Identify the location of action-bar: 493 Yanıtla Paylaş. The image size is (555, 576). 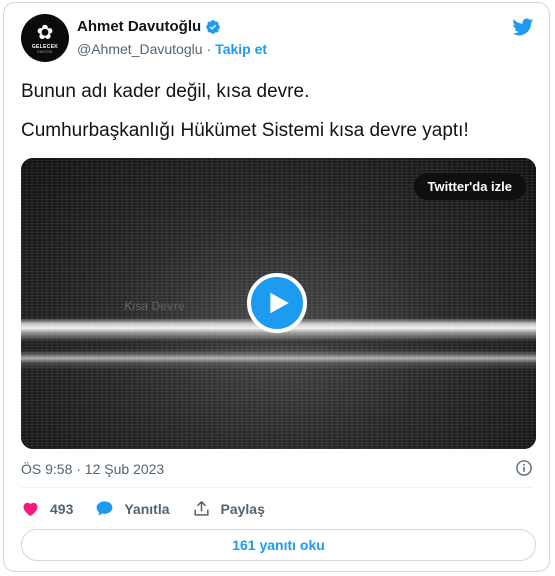
(154, 508).